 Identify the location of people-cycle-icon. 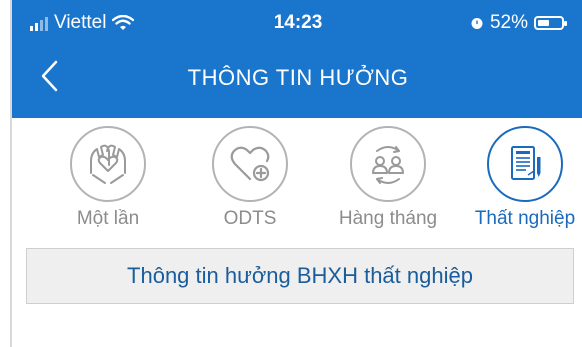
(388, 165).